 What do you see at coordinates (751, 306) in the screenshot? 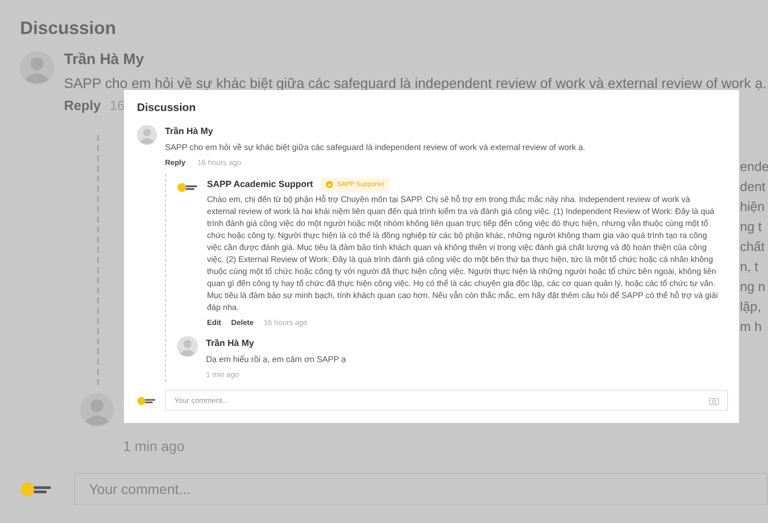
I see `text-fragment: lập,` at bounding box center [751, 306].